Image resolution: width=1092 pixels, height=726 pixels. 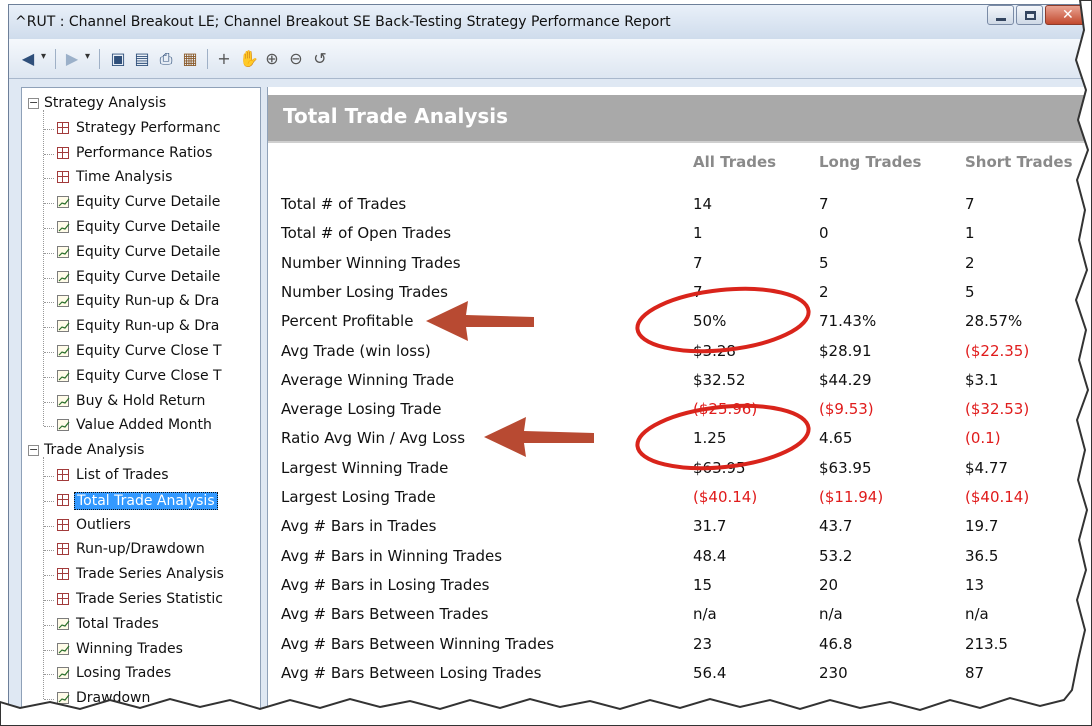 I want to click on forward-arrow-icon: ▶, so click(x=72, y=59).